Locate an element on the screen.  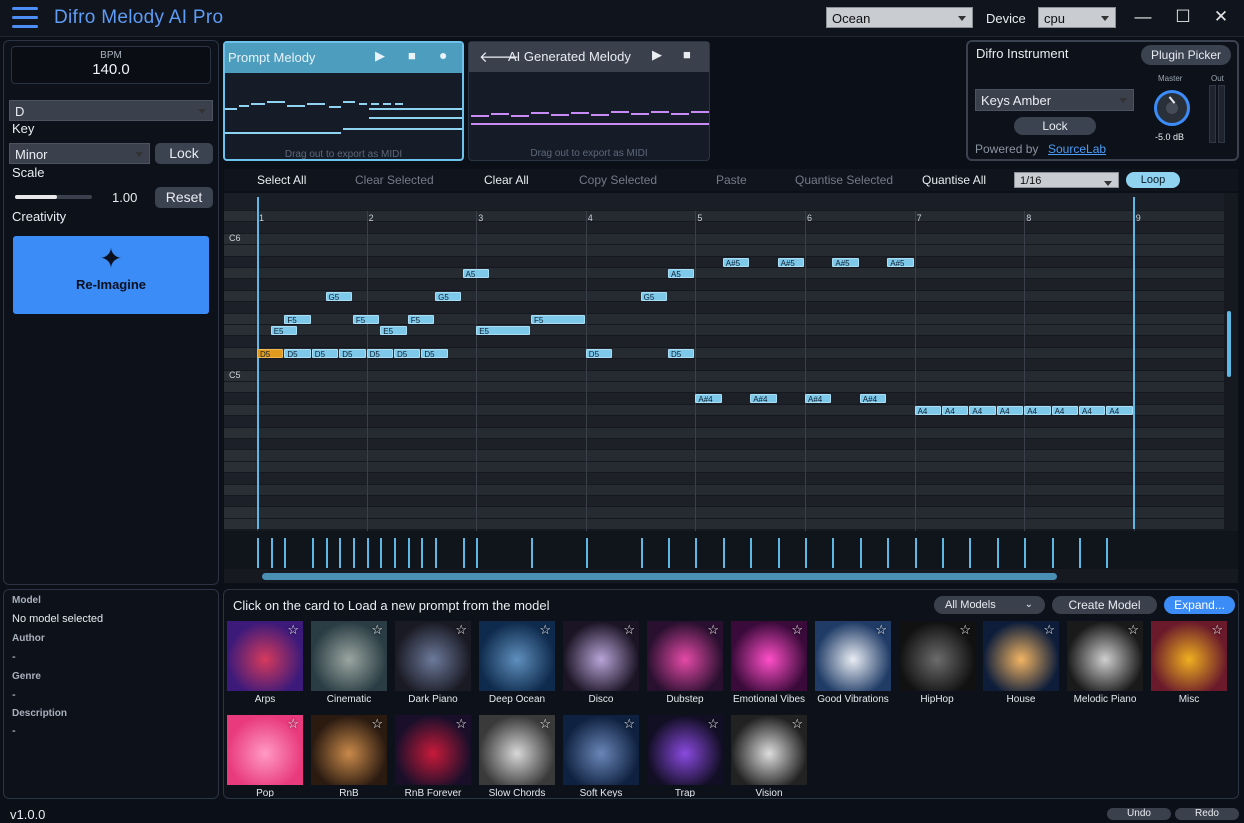
midi-note: A#5 is located at coordinates (736, 262).